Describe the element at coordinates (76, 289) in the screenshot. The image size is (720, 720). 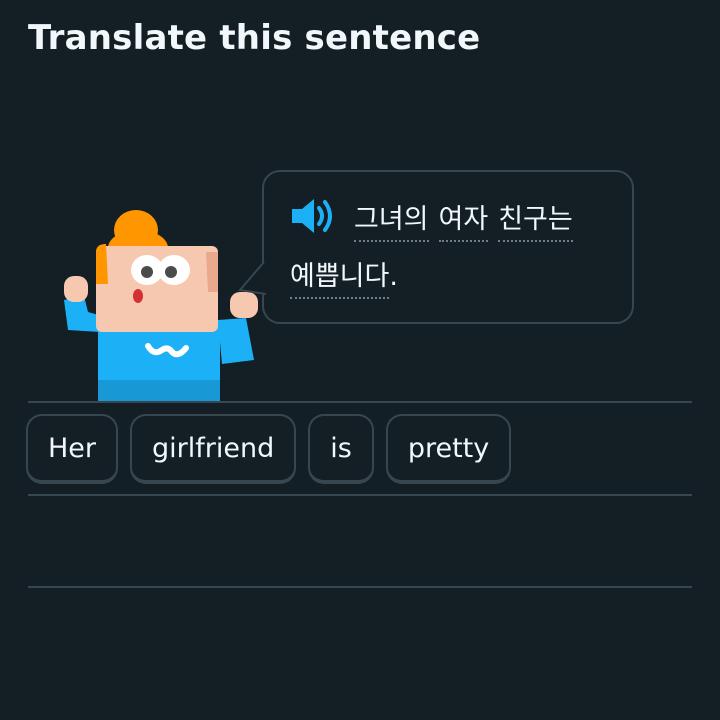
I see `character-left-hand` at that location.